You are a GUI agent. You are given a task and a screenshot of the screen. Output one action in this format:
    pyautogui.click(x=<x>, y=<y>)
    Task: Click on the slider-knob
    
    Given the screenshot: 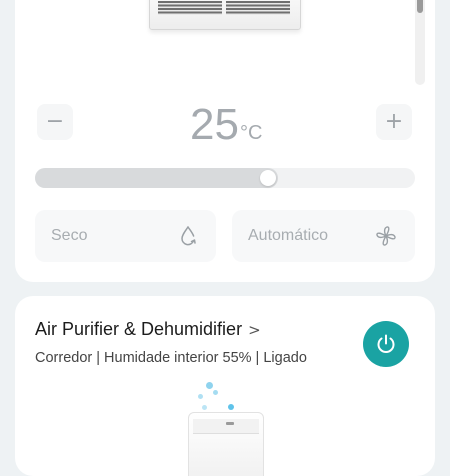 What is the action you would take?
    pyautogui.click(x=268, y=178)
    